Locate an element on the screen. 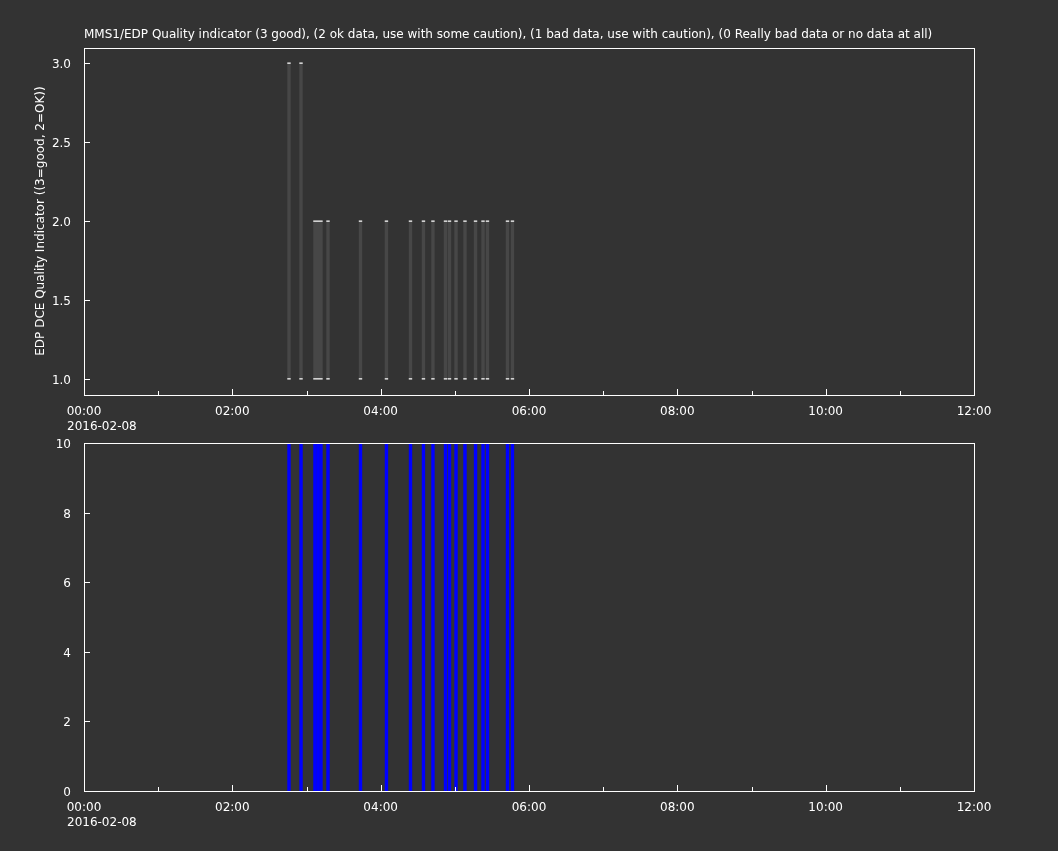  y-tick-label: 1.5 is located at coordinates (61, 300).